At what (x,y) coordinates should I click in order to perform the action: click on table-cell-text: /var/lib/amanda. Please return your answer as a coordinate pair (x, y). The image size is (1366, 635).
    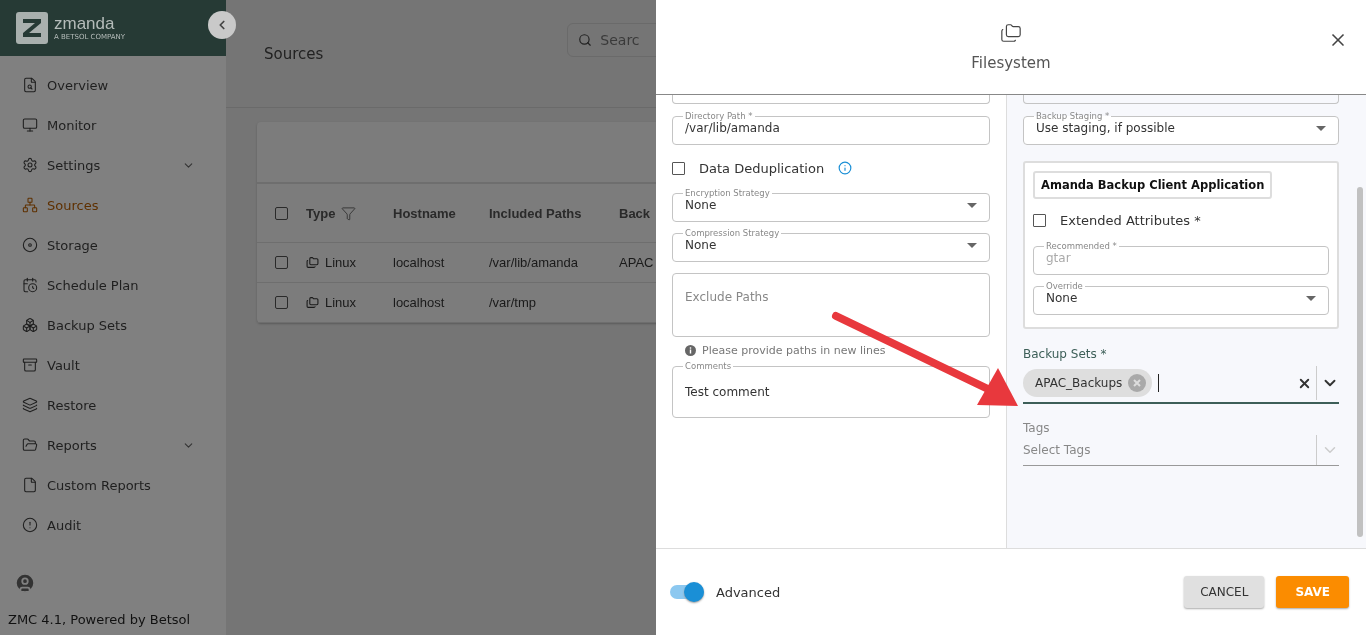
    Looking at the image, I should click on (534, 262).